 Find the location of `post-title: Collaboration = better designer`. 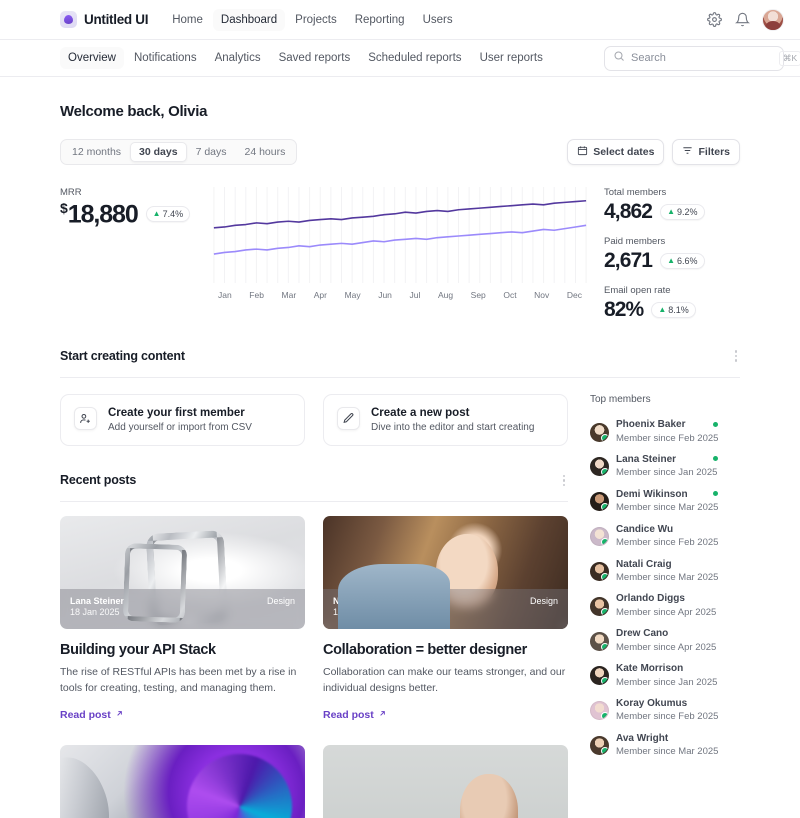

post-title: Collaboration = better designer is located at coordinates (425, 650).